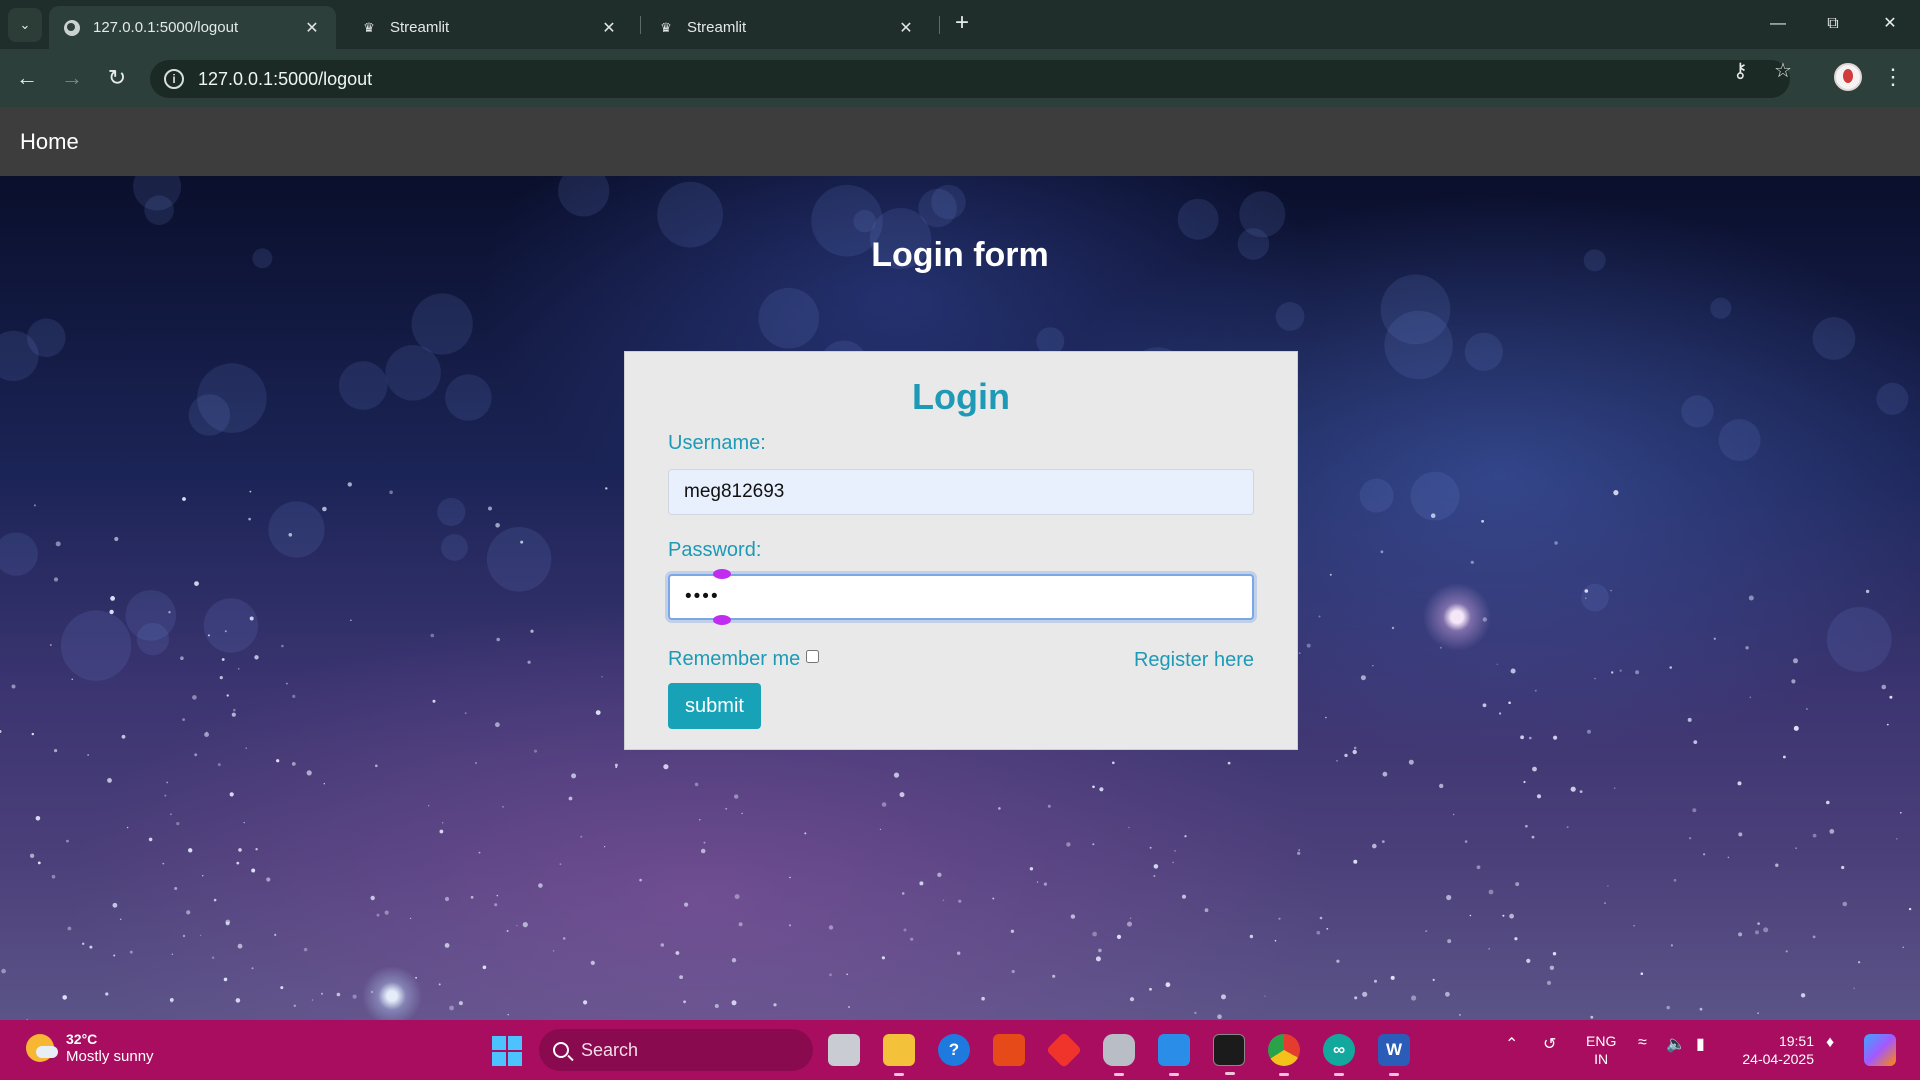  What do you see at coordinates (27, 79) in the screenshot?
I see `back-arrow-icon: ←` at bounding box center [27, 79].